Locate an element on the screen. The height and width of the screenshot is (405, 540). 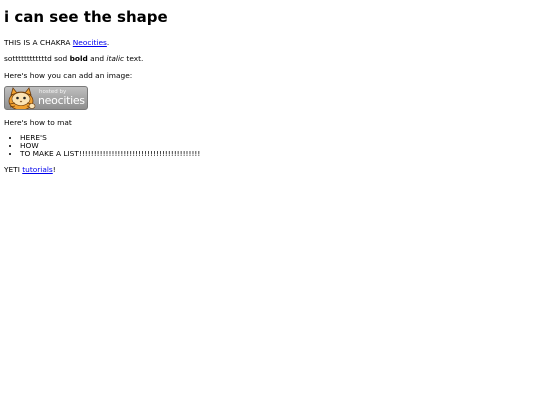
styled-suffix: text. is located at coordinates (134, 59).